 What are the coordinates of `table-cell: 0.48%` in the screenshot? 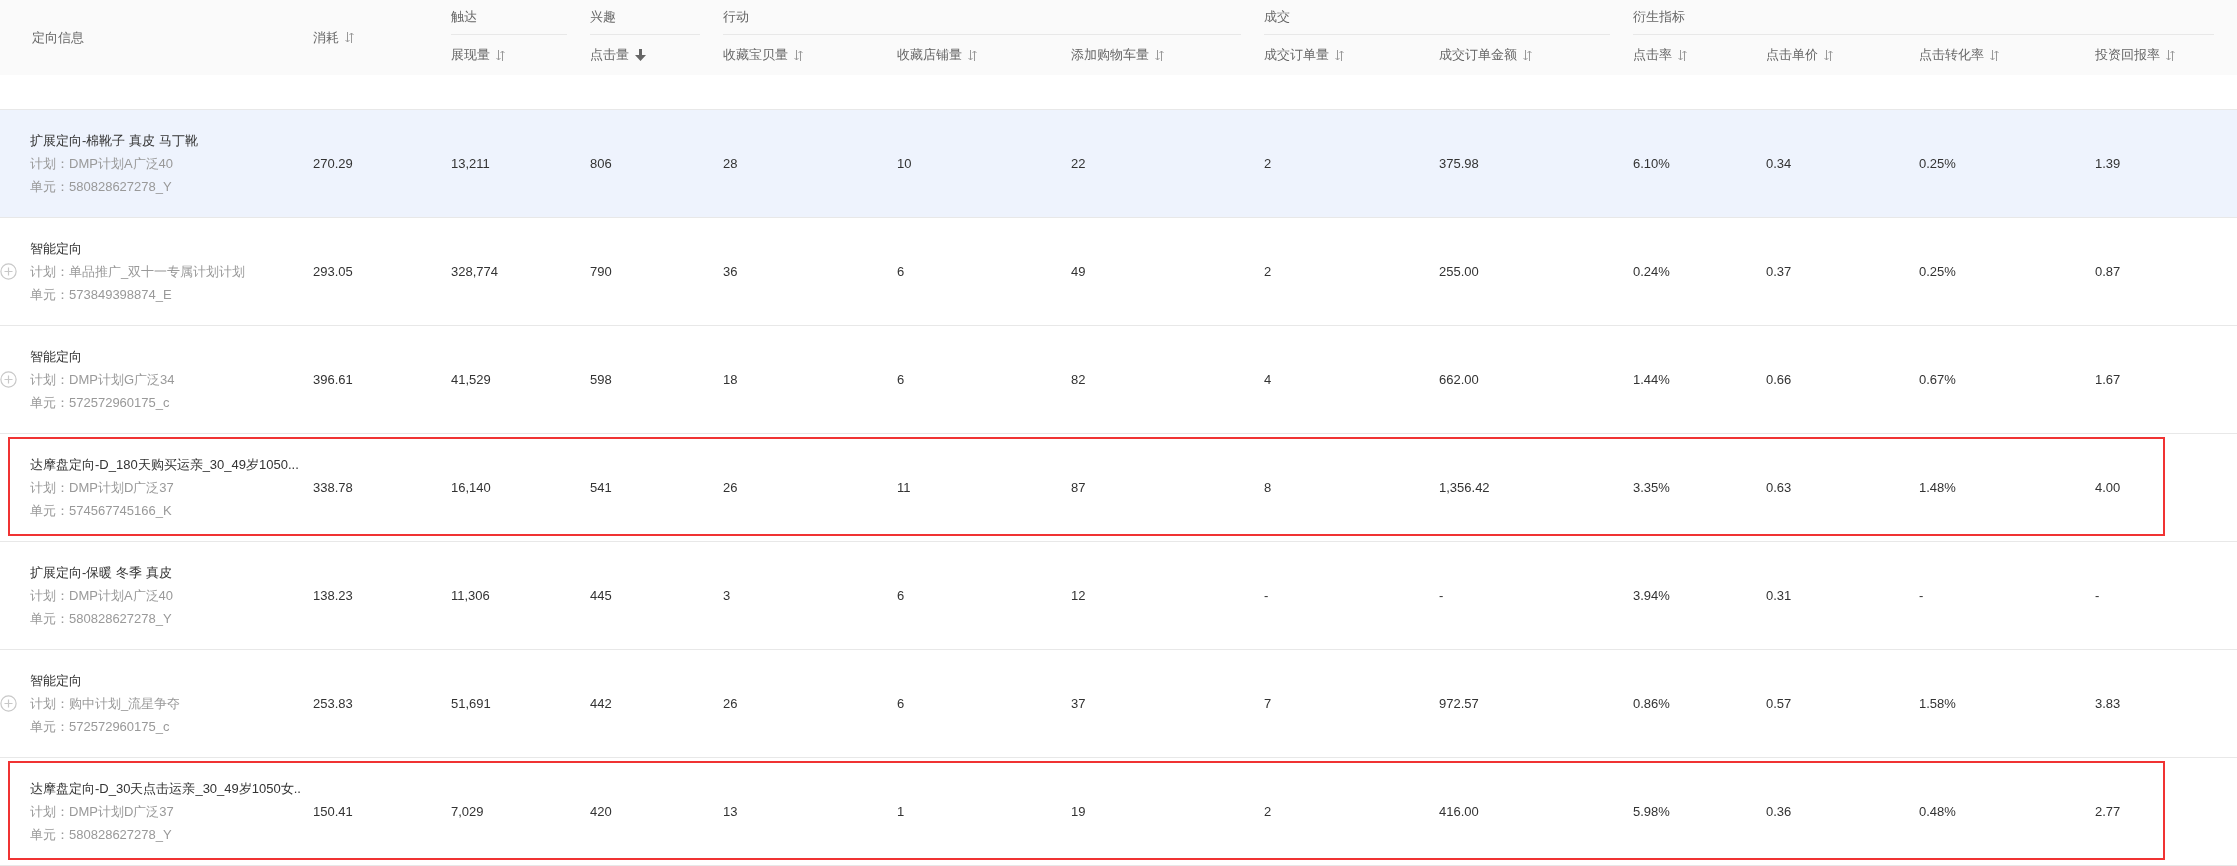 It's located at (1937, 811).